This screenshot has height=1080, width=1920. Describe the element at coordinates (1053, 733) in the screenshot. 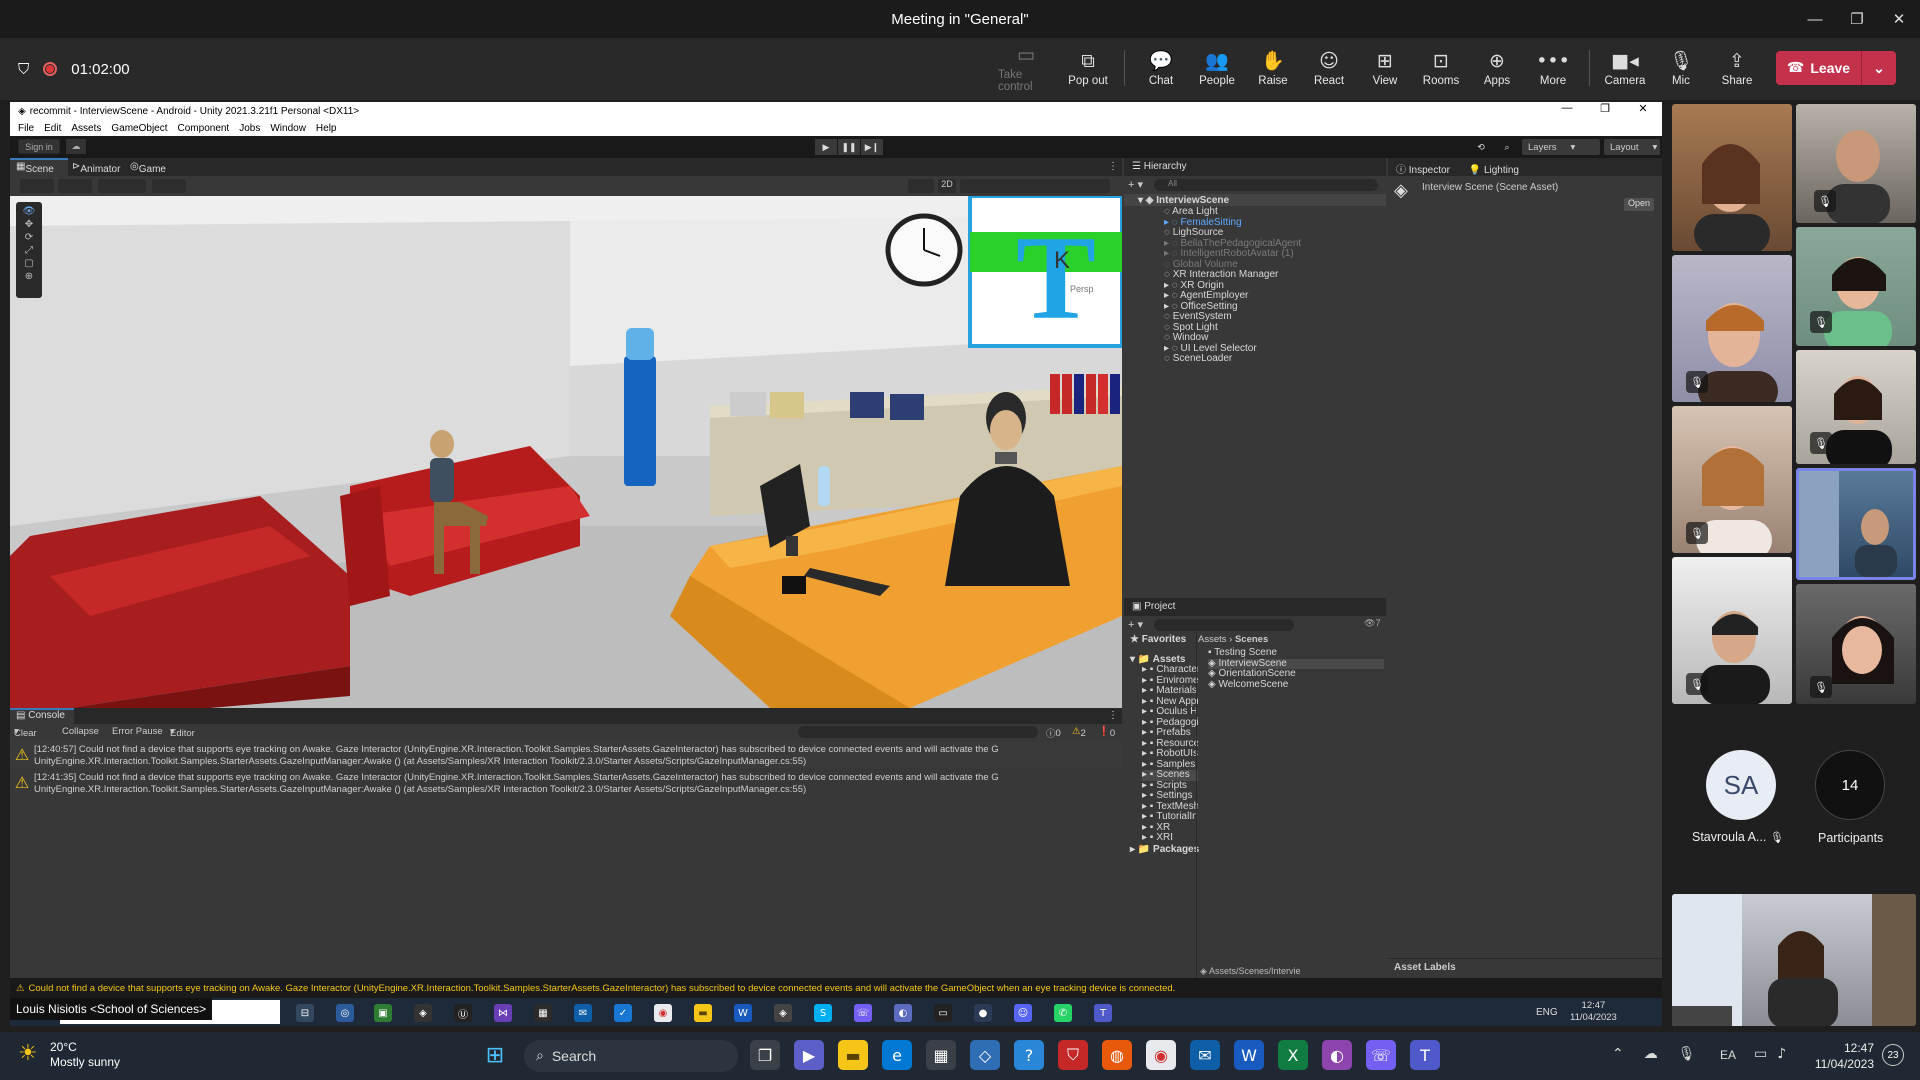

I see `info-count: ⓘ 0` at that location.